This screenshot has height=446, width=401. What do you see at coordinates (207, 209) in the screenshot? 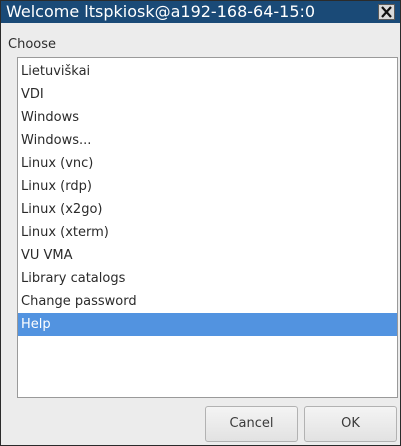
I see `list-item-linux-x2go: Linux (x2go)` at bounding box center [207, 209].